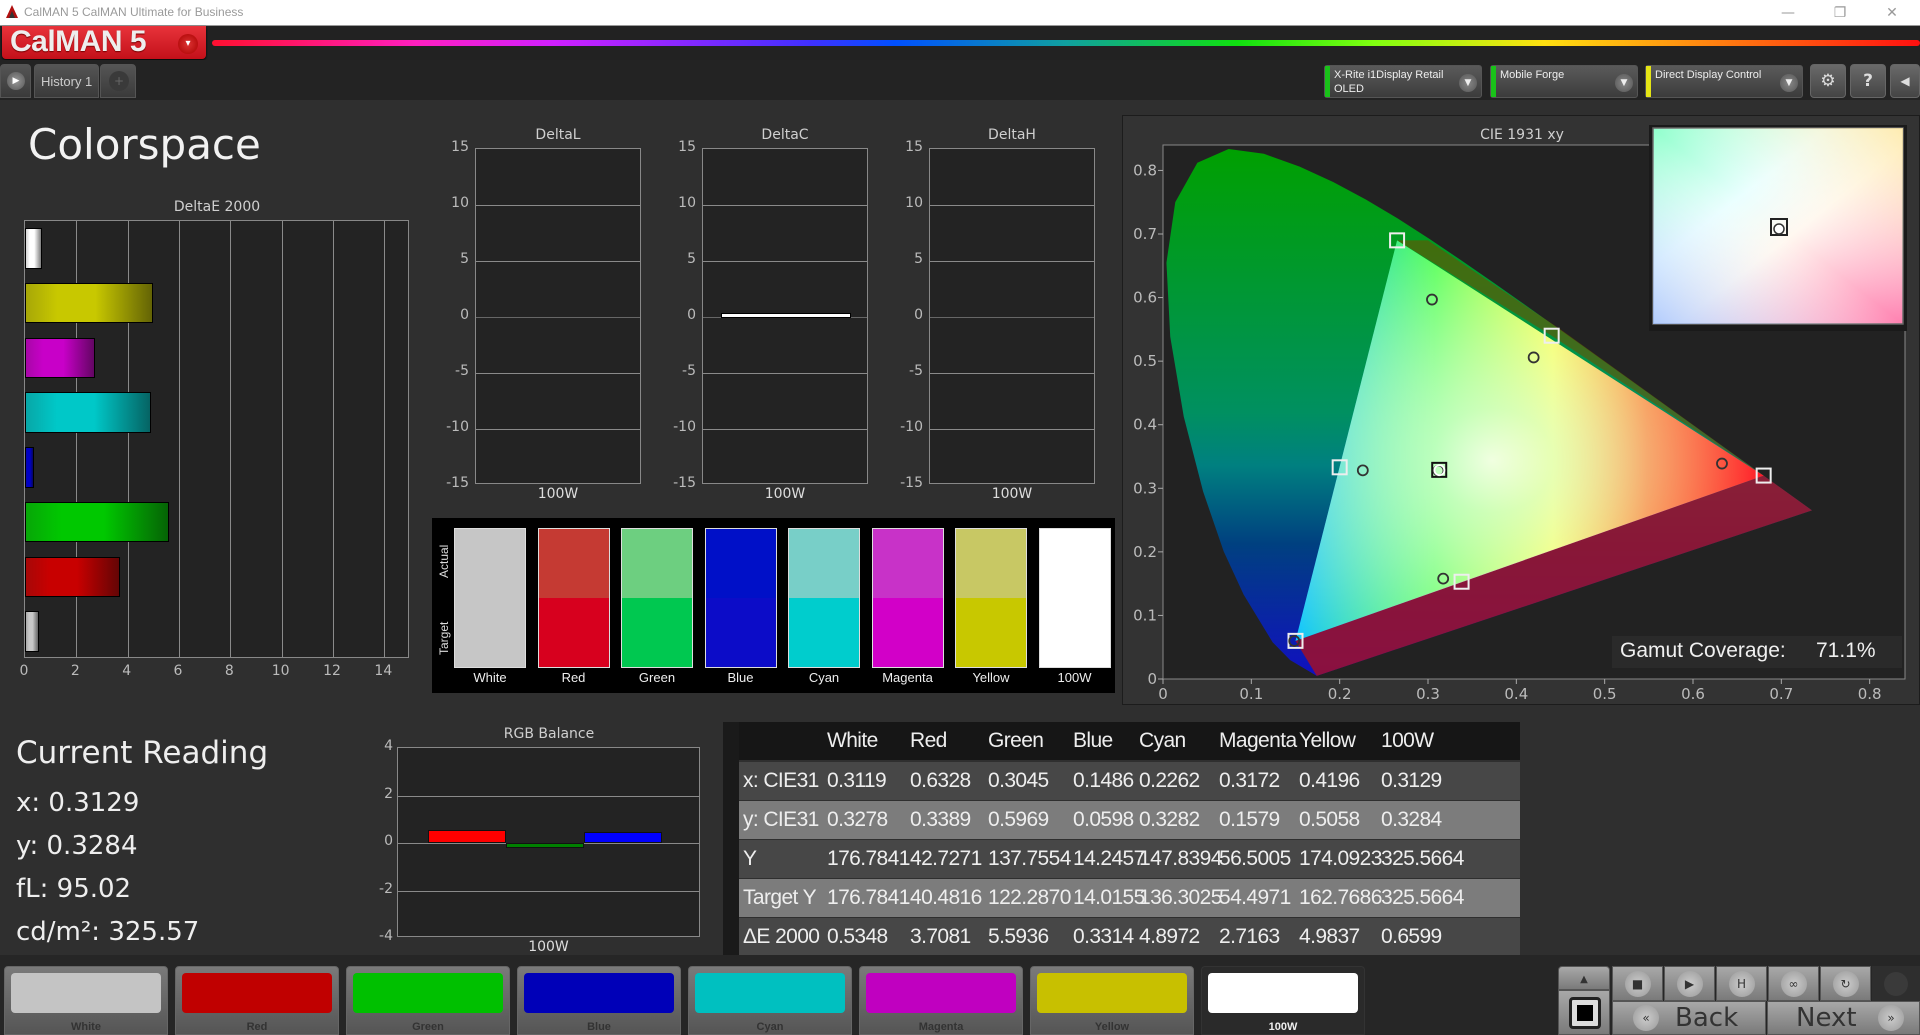 The height and width of the screenshot is (1035, 1920). Describe the element at coordinates (558, 494) in the screenshot. I see `delta-x-label: 100W` at that location.